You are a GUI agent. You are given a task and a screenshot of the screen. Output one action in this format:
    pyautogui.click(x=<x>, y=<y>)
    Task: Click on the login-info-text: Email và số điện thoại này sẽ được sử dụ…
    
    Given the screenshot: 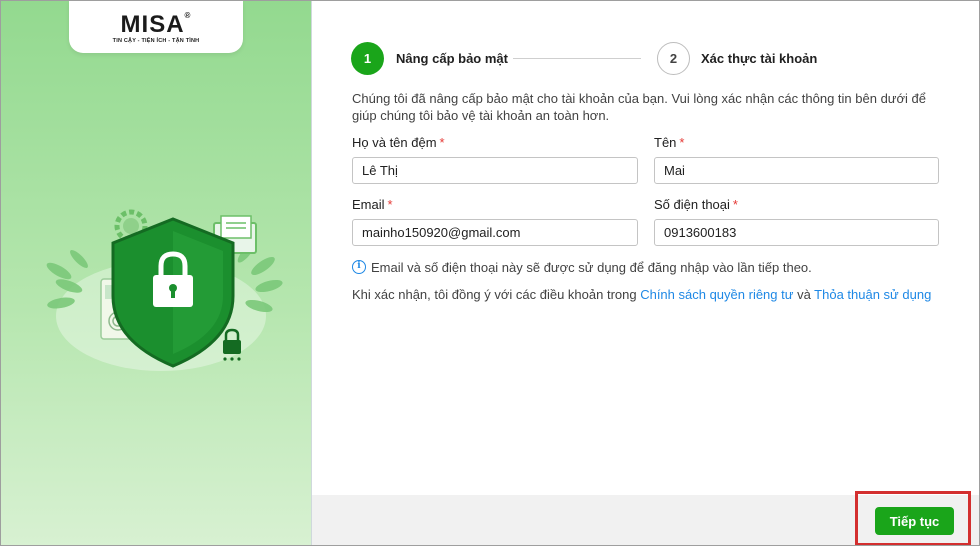 What is the action you would take?
    pyautogui.click(x=591, y=267)
    